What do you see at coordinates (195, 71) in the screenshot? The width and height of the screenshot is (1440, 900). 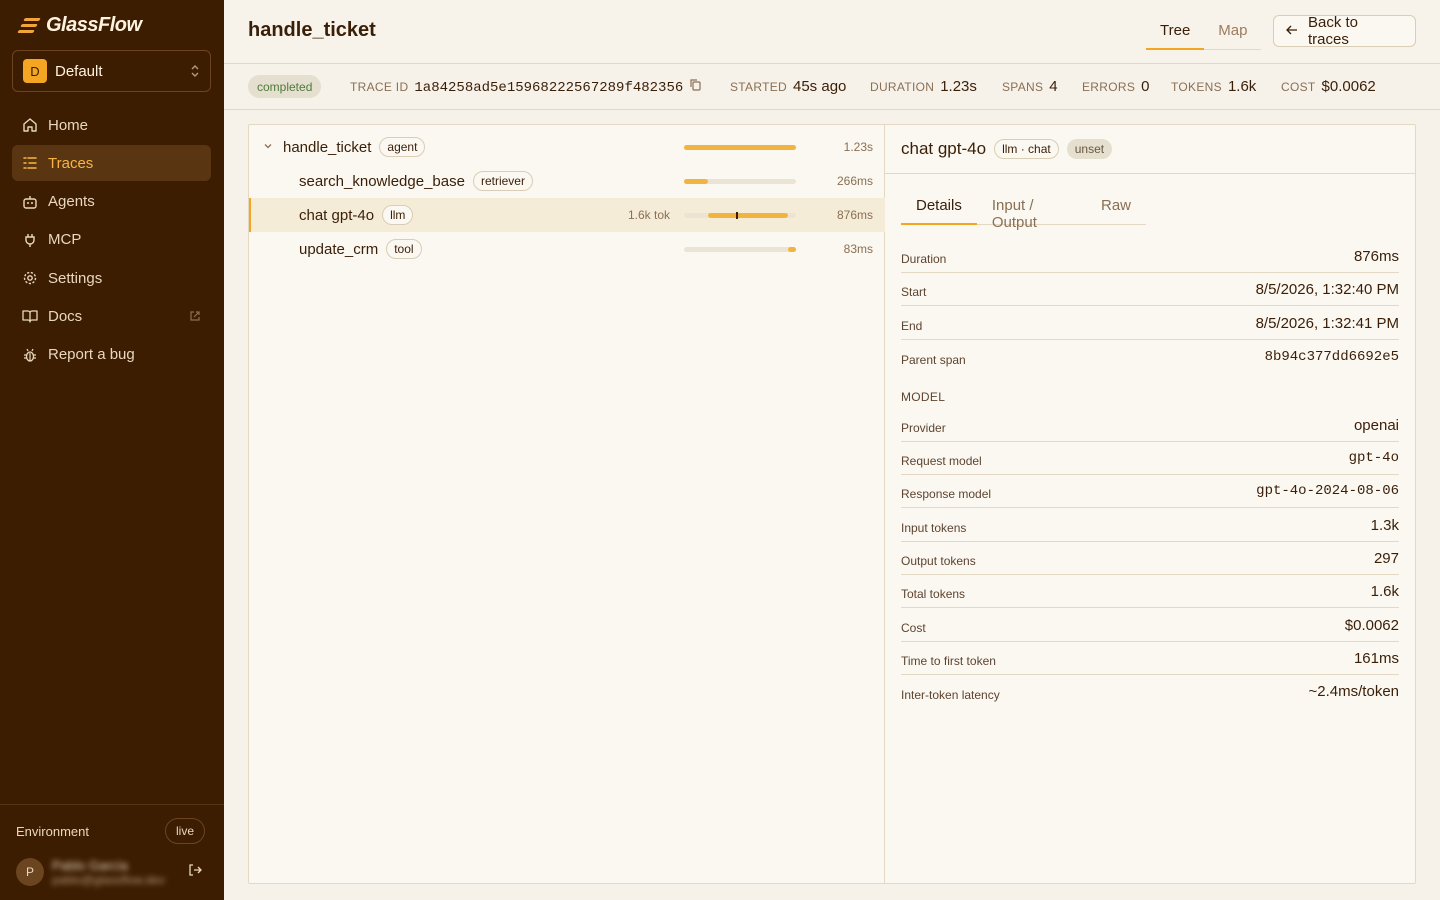 I see `chevron-up-down-icon` at bounding box center [195, 71].